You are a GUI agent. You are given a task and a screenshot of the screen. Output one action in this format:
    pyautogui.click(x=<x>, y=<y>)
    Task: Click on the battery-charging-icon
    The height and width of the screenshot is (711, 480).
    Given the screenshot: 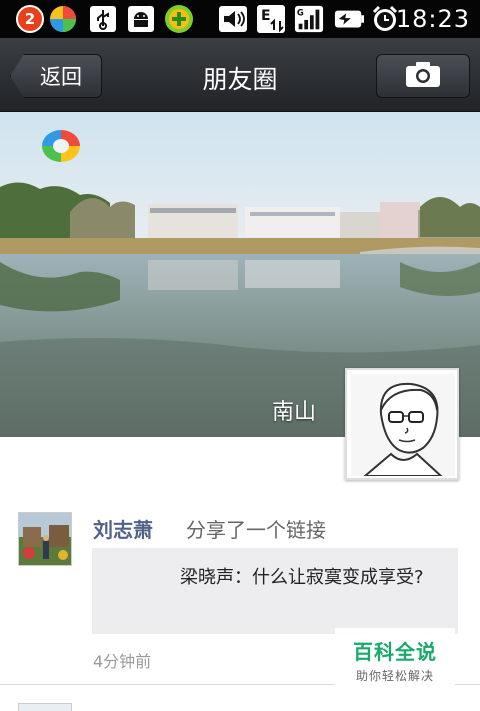 What is the action you would take?
    pyautogui.click(x=349, y=19)
    